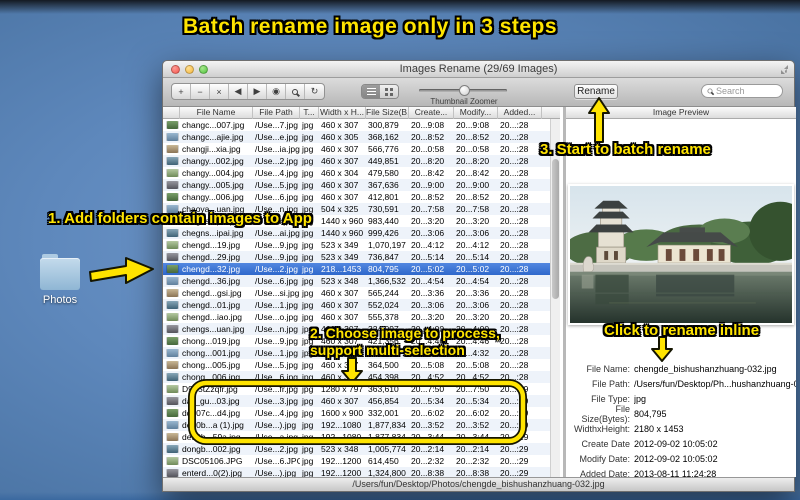  What do you see at coordinates (213, 173) in the screenshot?
I see `cell-name: changy...004.jpg` at bounding box center [213, 173].